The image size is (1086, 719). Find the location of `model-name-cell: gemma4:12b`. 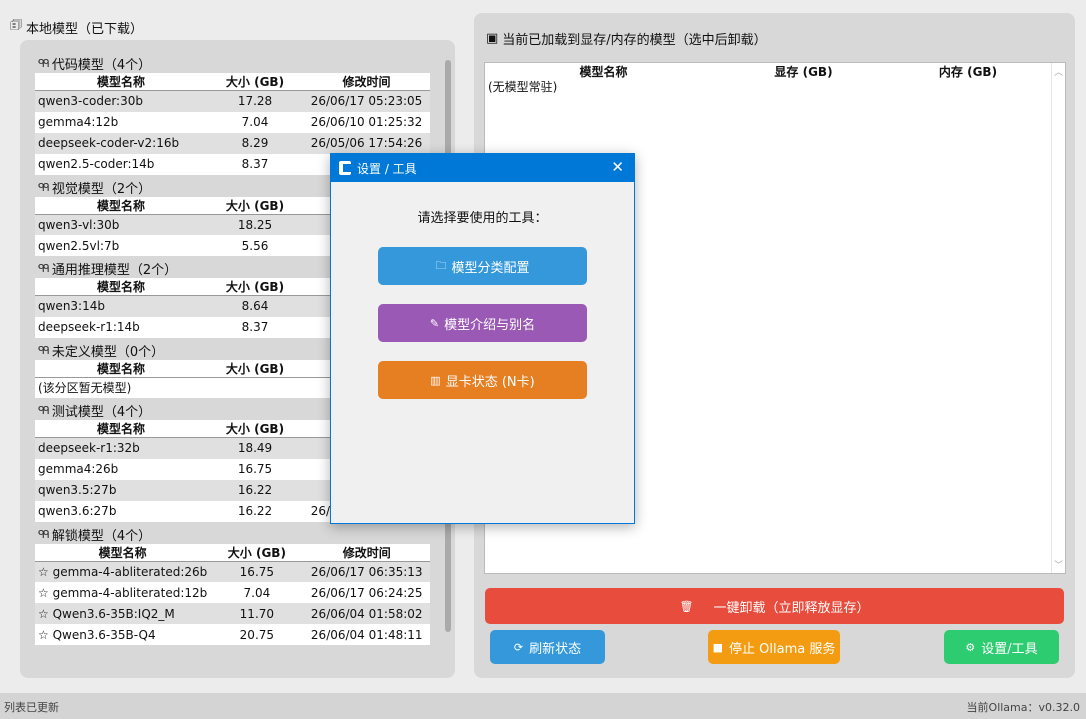

model-name-cell: gemma4:12b is located at coordinates (78, 122).